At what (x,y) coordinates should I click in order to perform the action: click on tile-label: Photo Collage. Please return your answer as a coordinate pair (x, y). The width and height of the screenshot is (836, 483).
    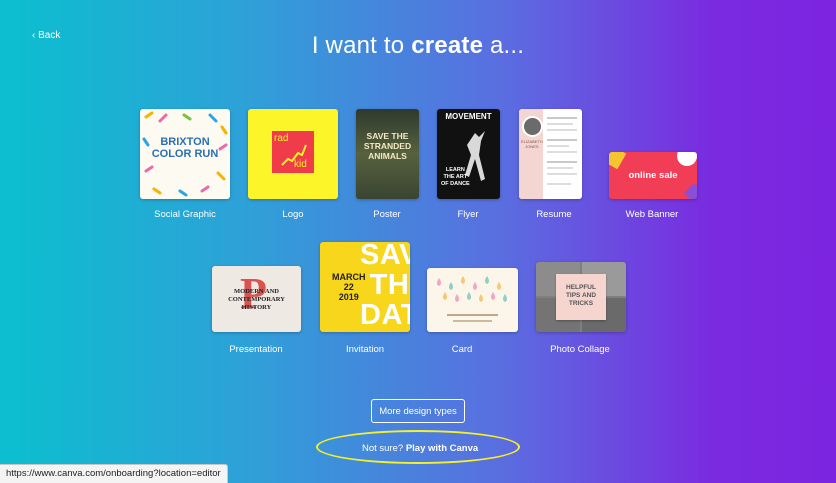
    Looking at the image, I should click on (580, 349).